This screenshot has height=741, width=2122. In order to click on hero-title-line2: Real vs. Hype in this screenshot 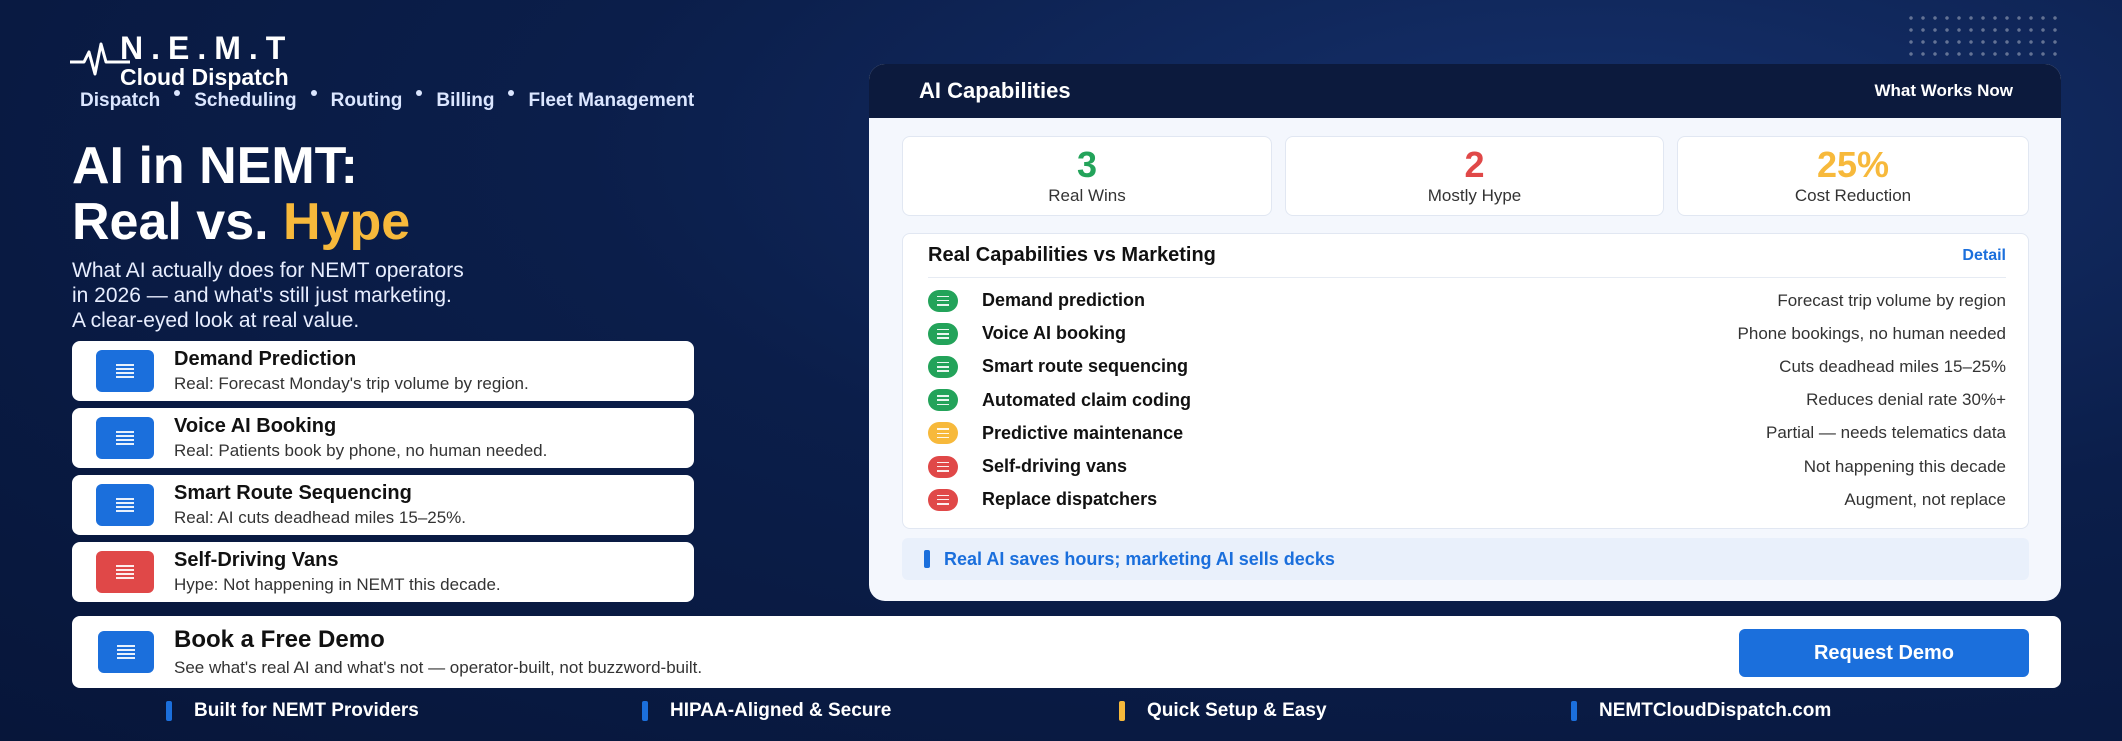, I will do `click(241, 222)`.